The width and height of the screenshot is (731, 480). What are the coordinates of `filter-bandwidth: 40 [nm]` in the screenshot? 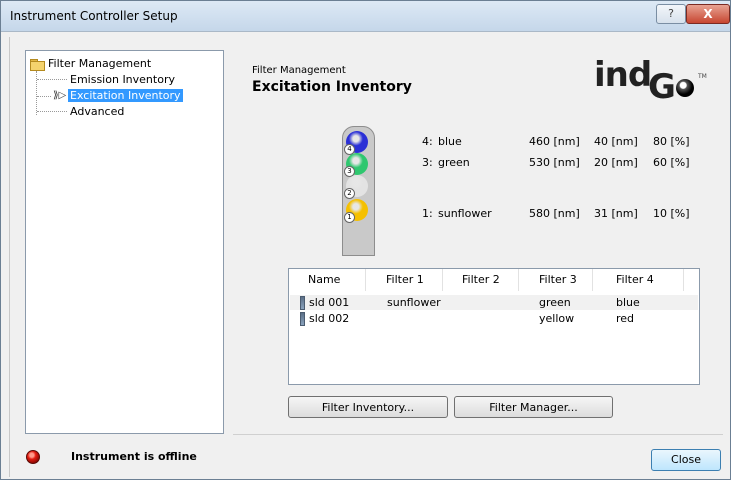 It's located at (616, 141).